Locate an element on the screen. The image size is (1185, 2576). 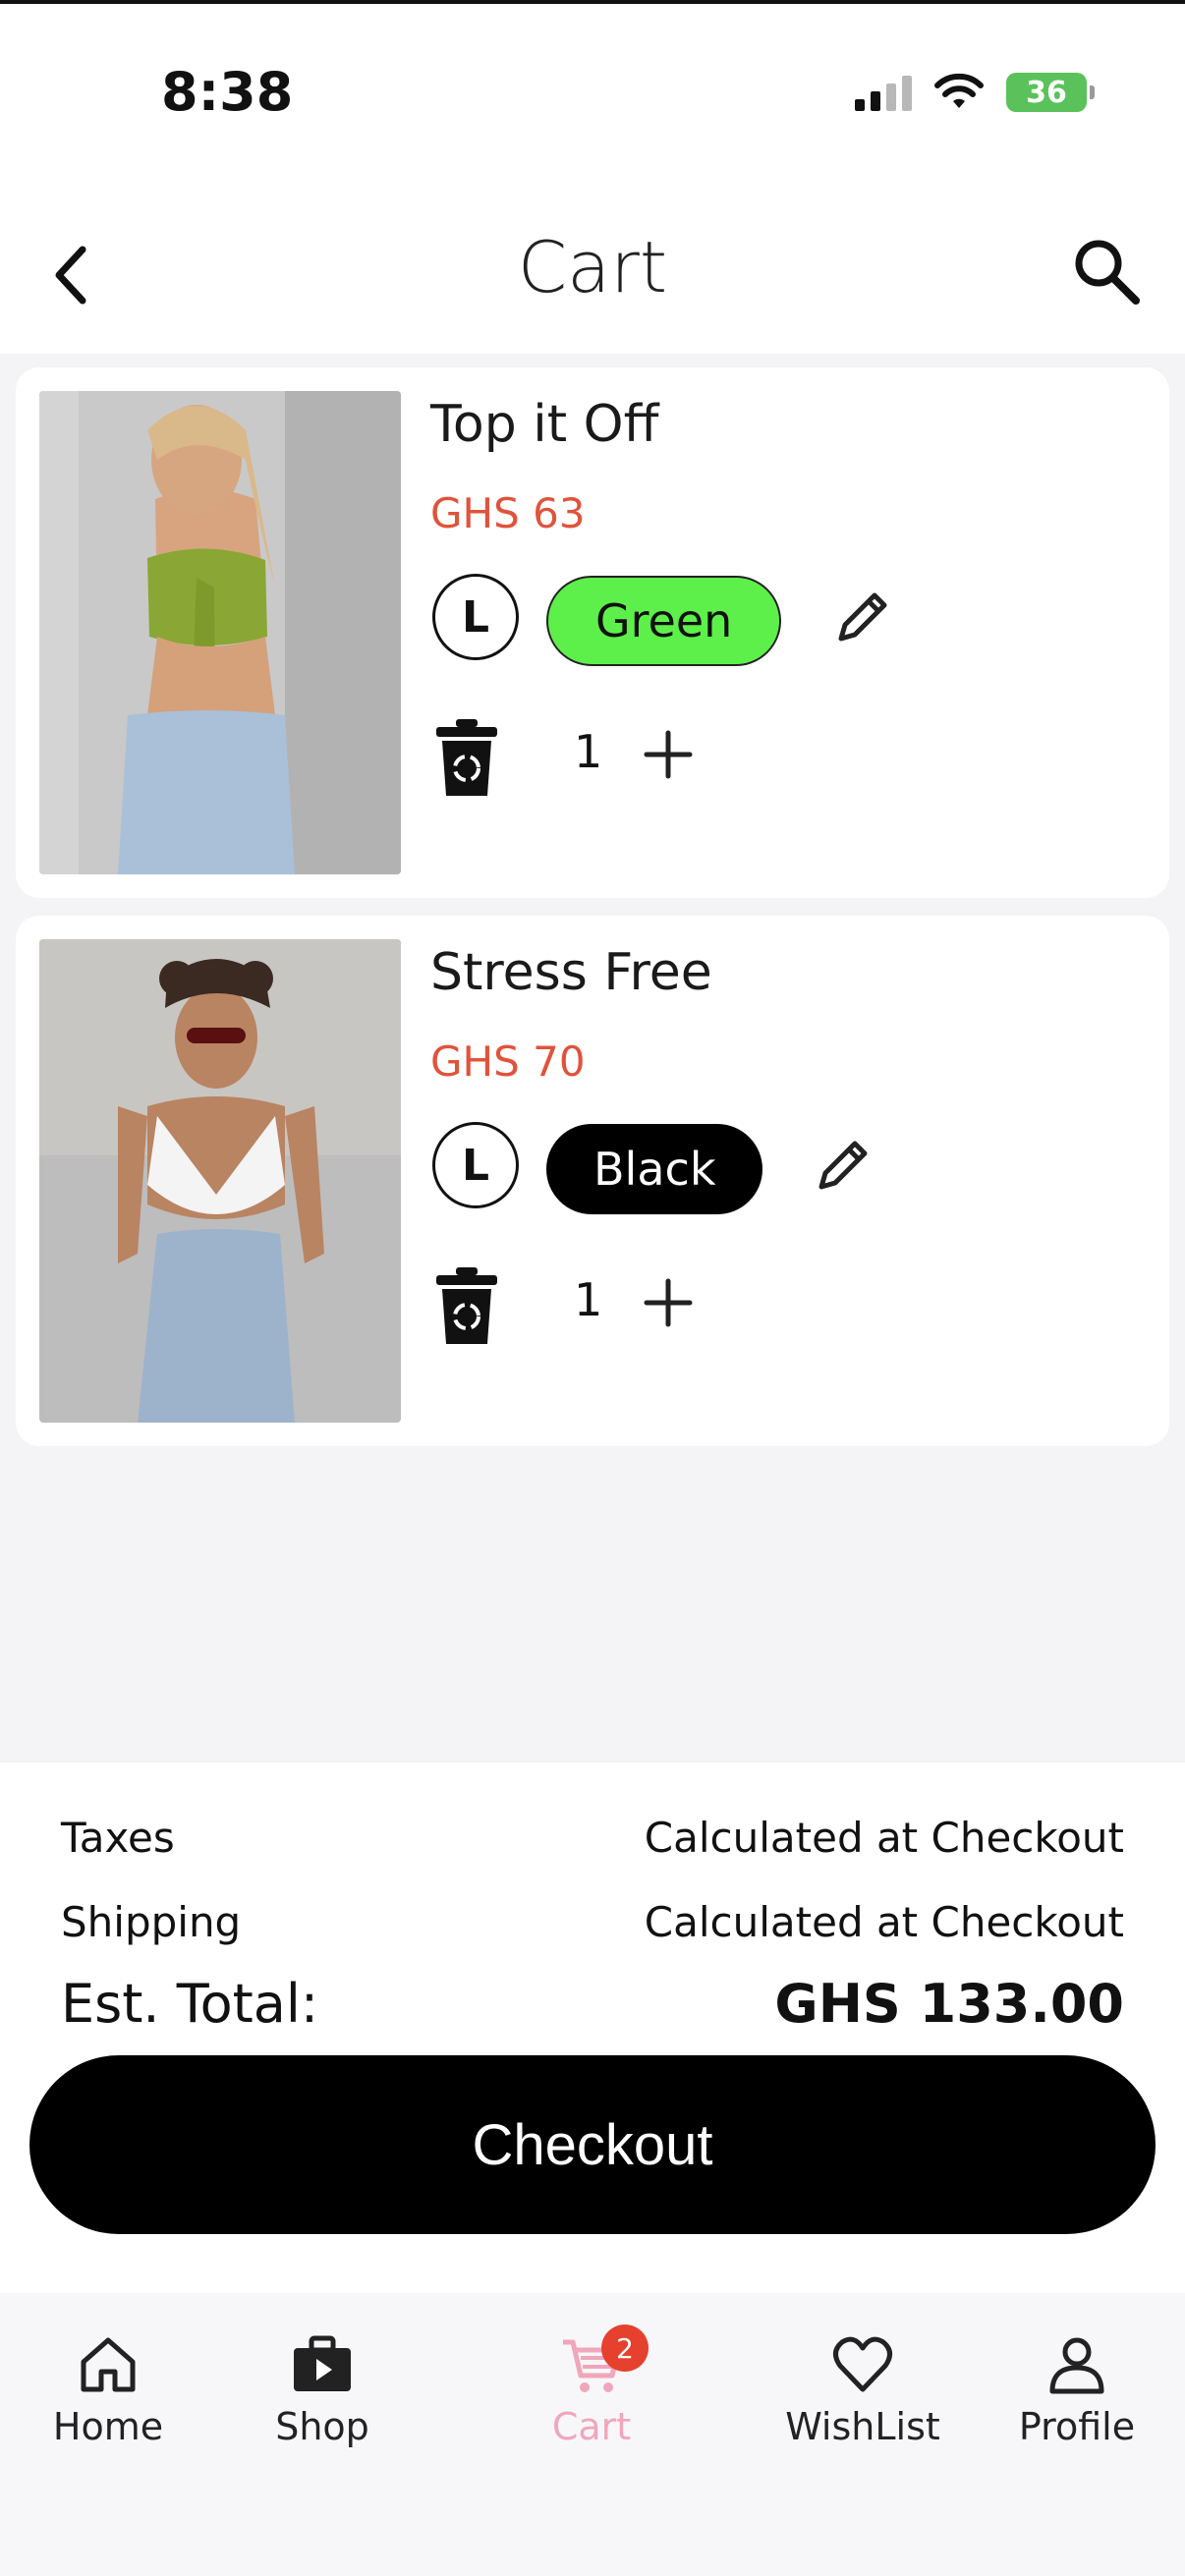
shipping-label: Shipping is located at coordinates (152, 1922).